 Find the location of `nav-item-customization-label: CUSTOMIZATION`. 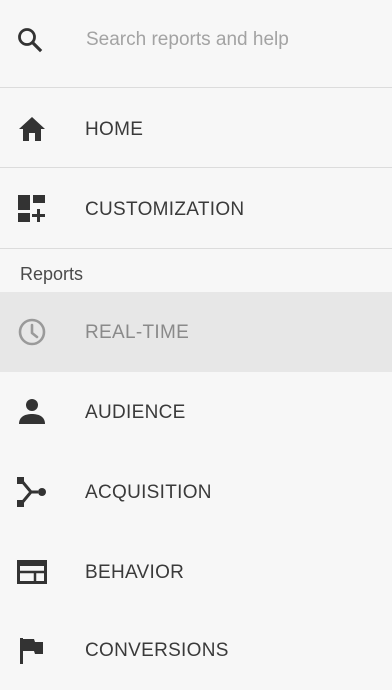

nav-item-customization-label: CUSTOMIZATION is located at coordinates (165, 209).